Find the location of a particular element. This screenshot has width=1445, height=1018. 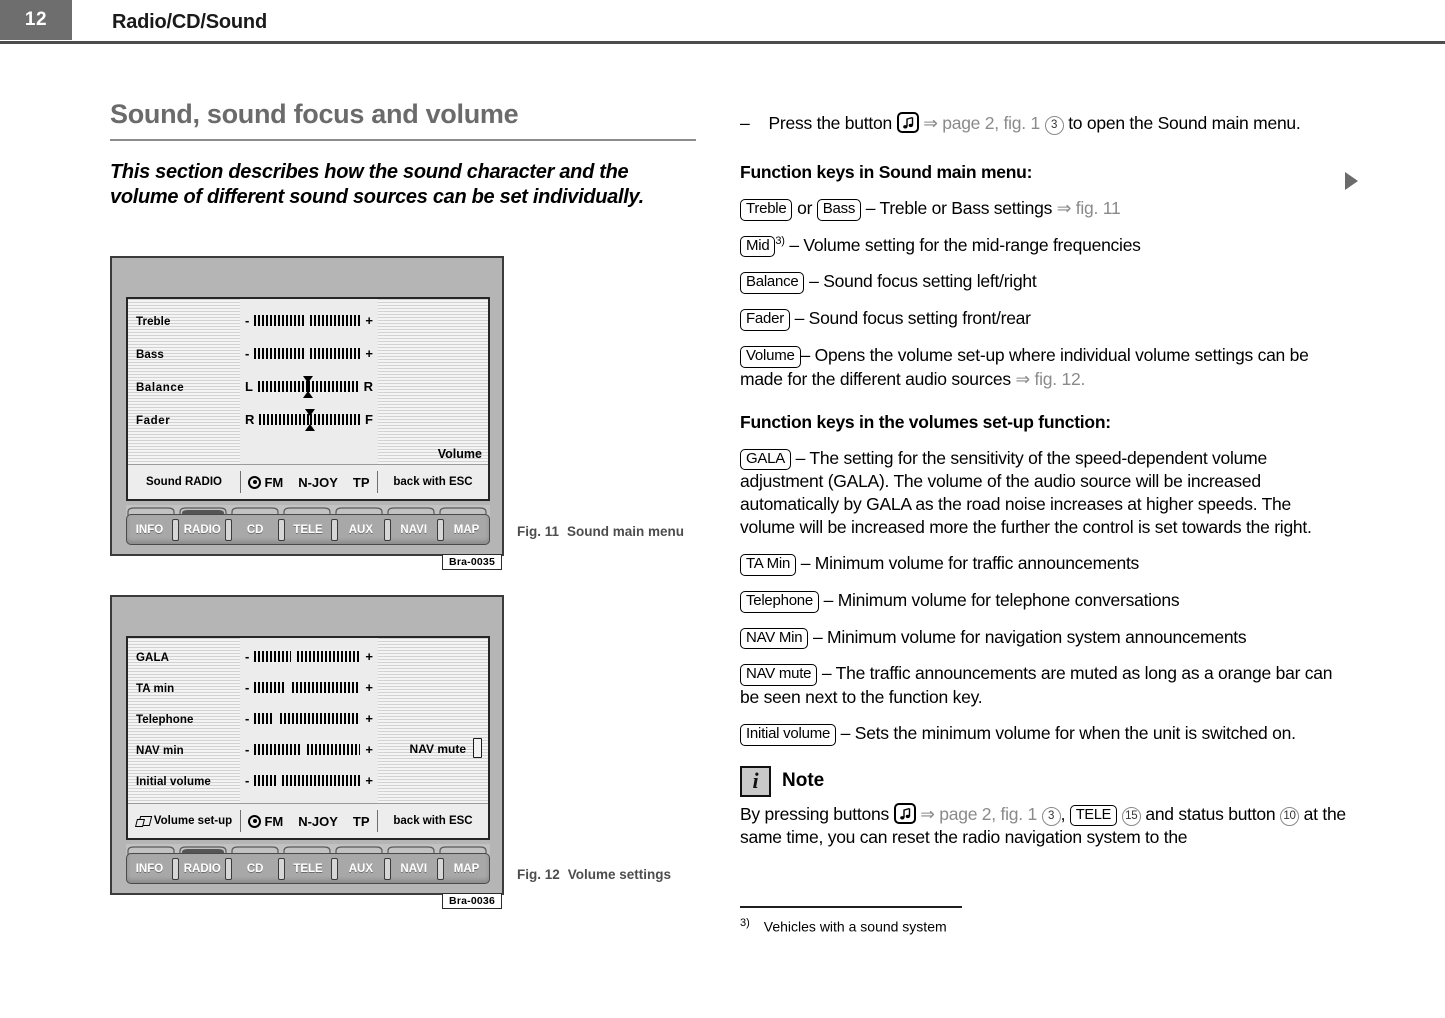

slider-fader-right-cap: F is located at coordinates (369, 419).